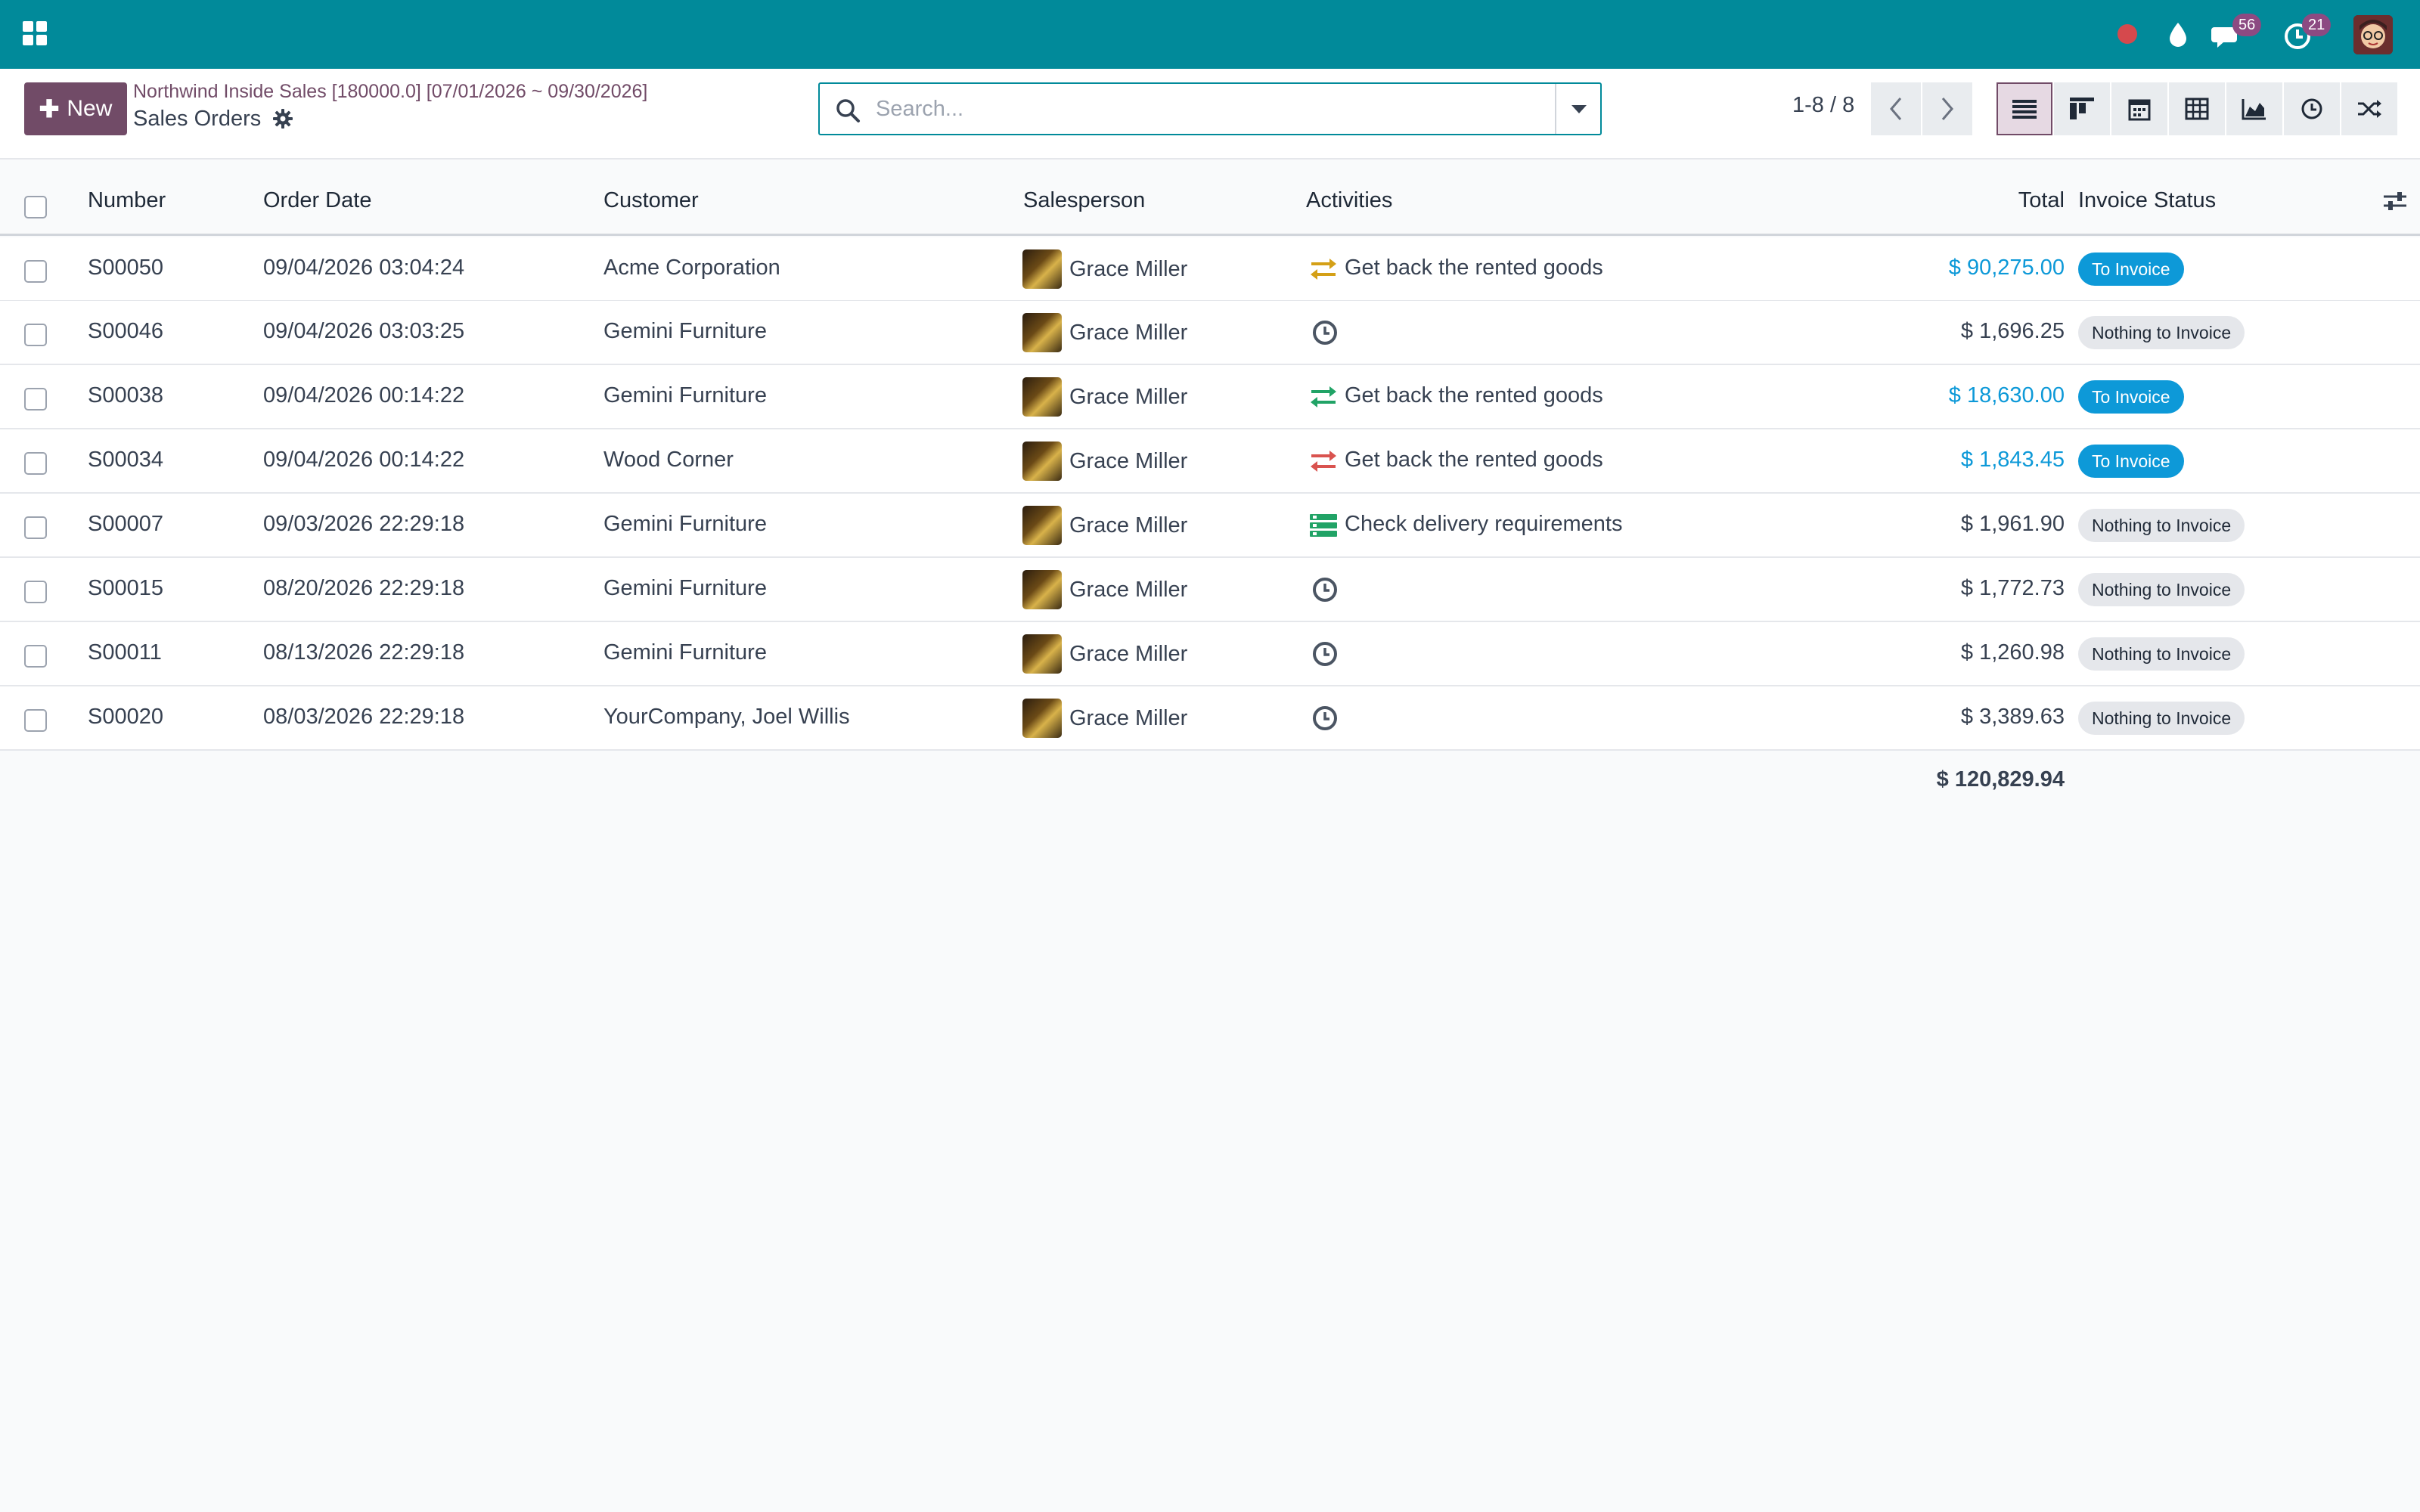 This screenshot has width=2420, height=1512. Describe the element at coordinates (364, 268) in the screenshot. I see `order-date: 09/04/2026 03:04:24` at that location.